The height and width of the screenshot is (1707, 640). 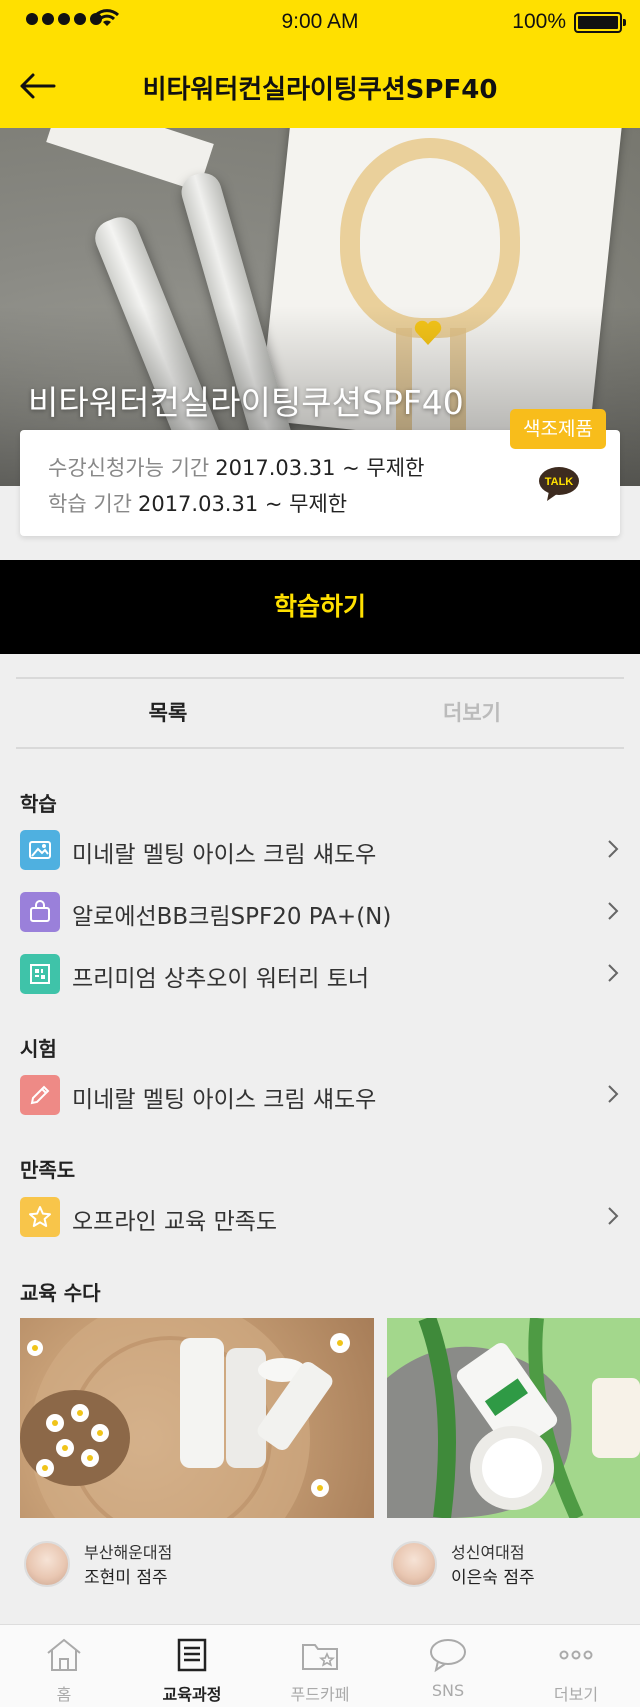 I want to click on bottom-tab-label: 푸드카페, so click(x=320, y=1694).